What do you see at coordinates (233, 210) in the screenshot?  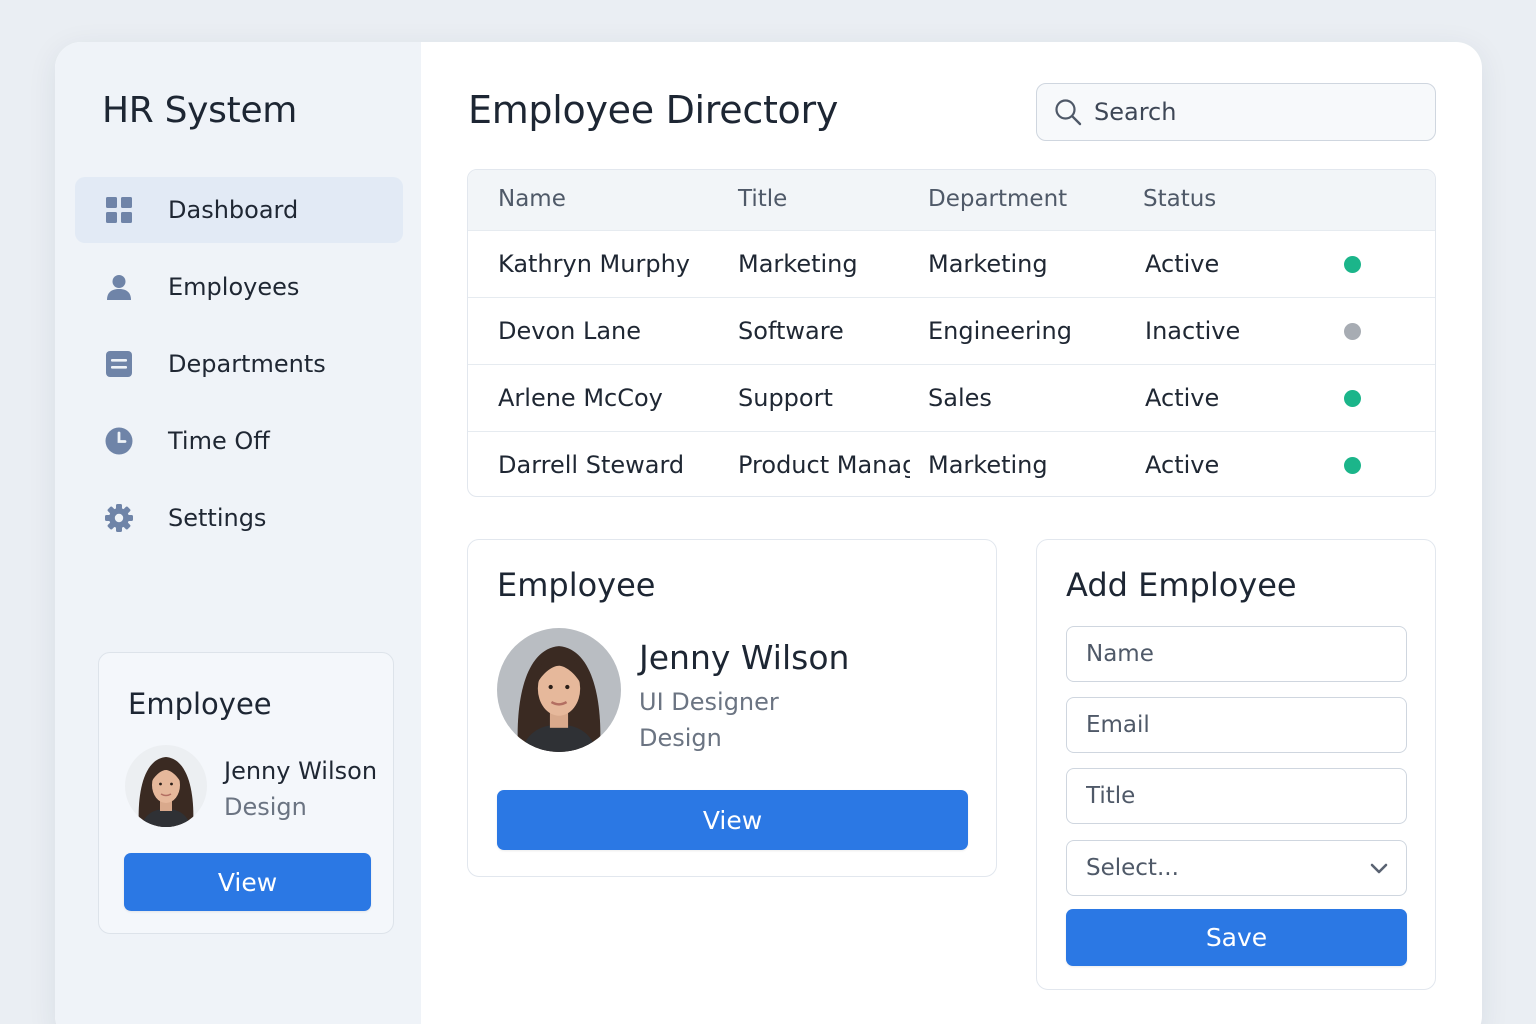 I see `sidebar-item-label: Dashboard` at bounding box center [233, 210].